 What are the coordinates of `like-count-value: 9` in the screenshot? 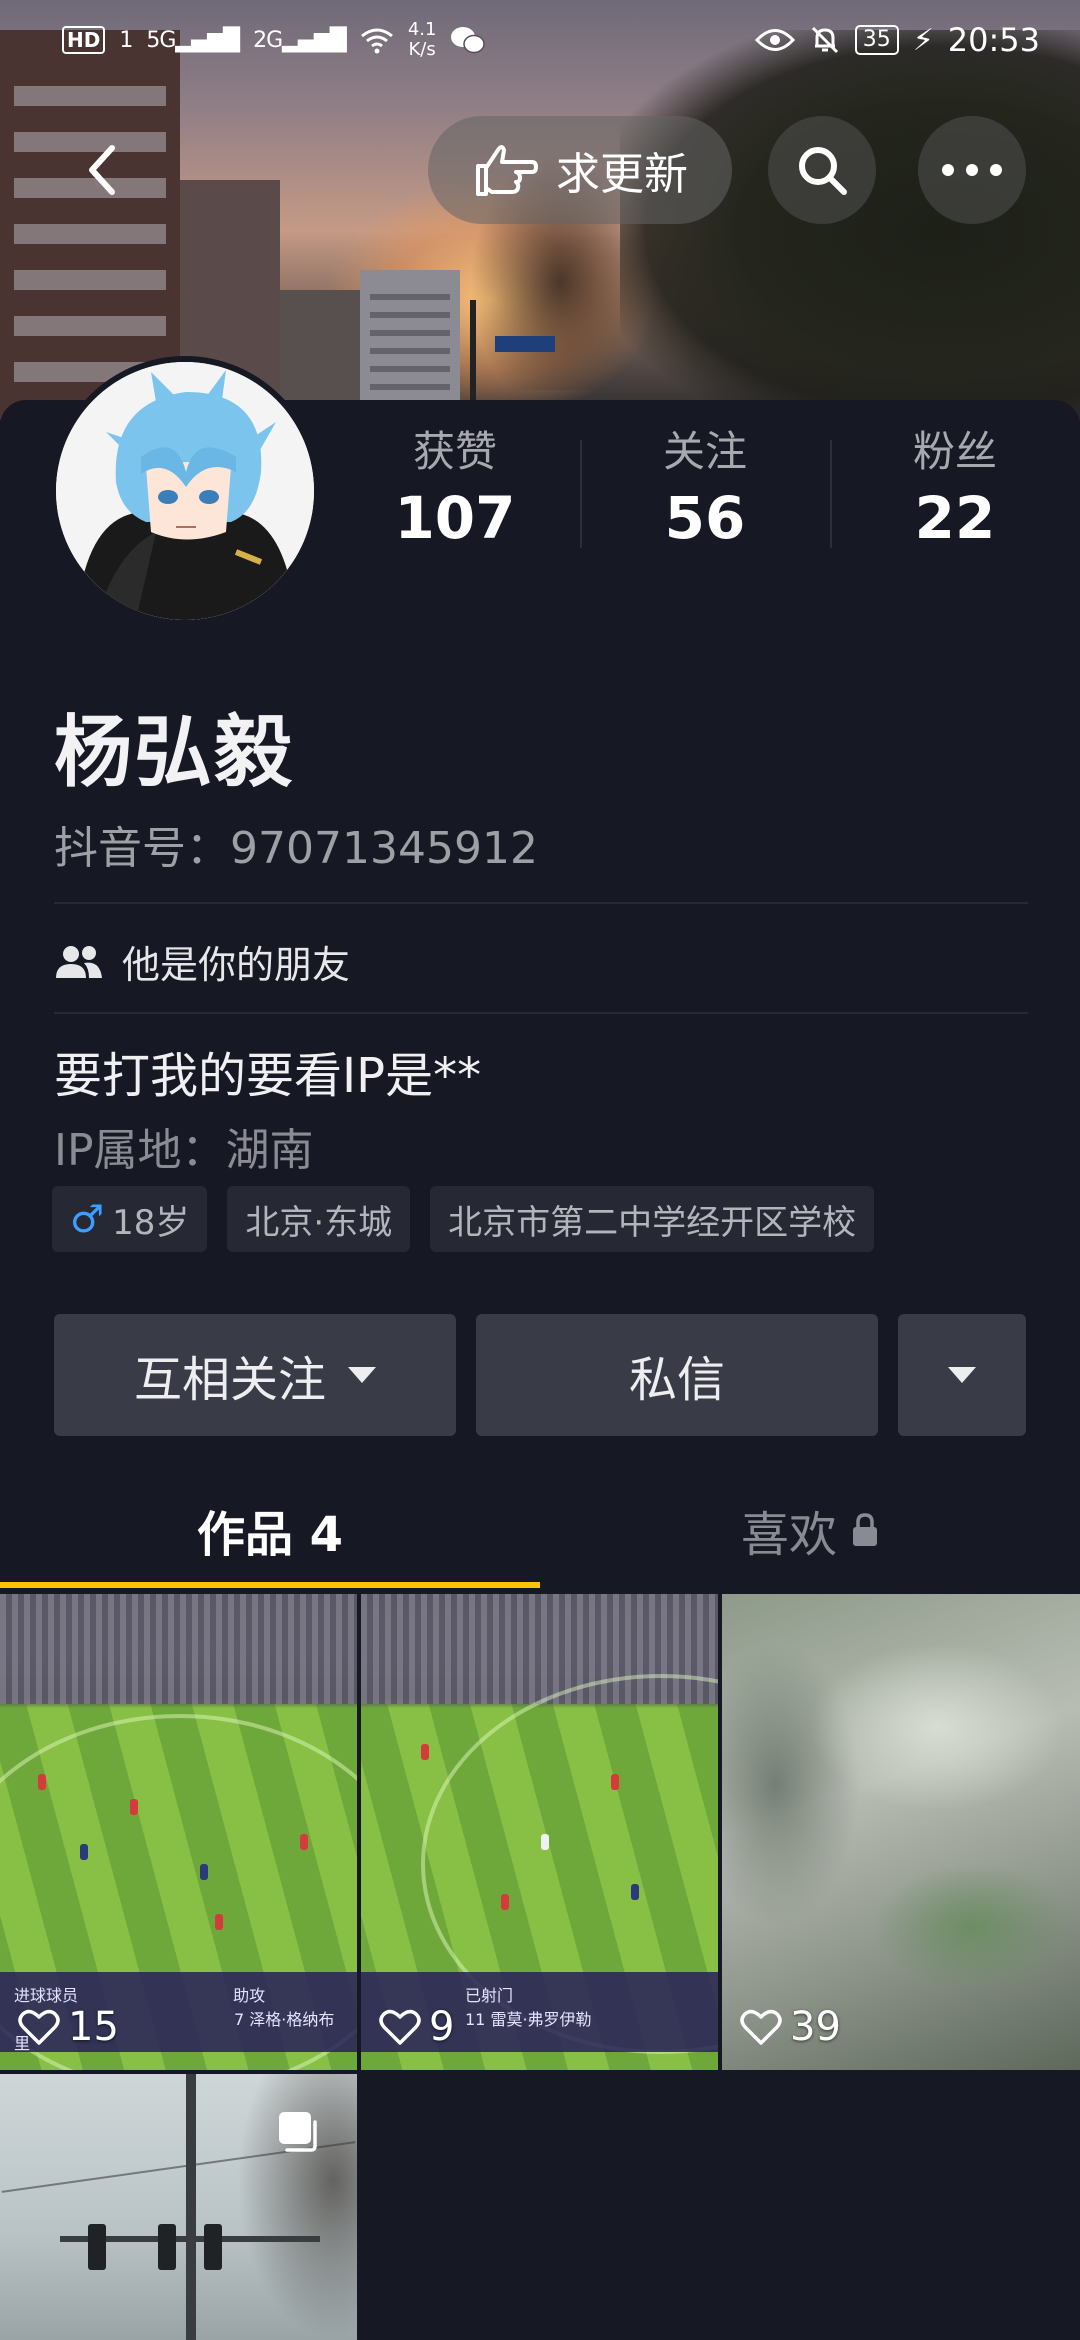 It's located at (442, 2027).